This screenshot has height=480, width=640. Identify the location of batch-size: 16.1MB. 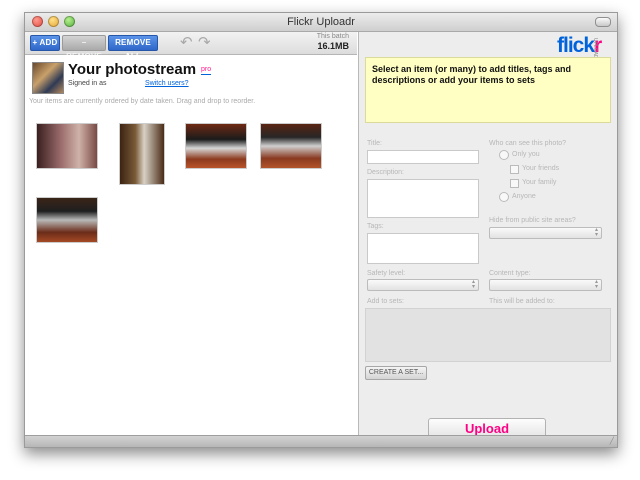
(333, 46).